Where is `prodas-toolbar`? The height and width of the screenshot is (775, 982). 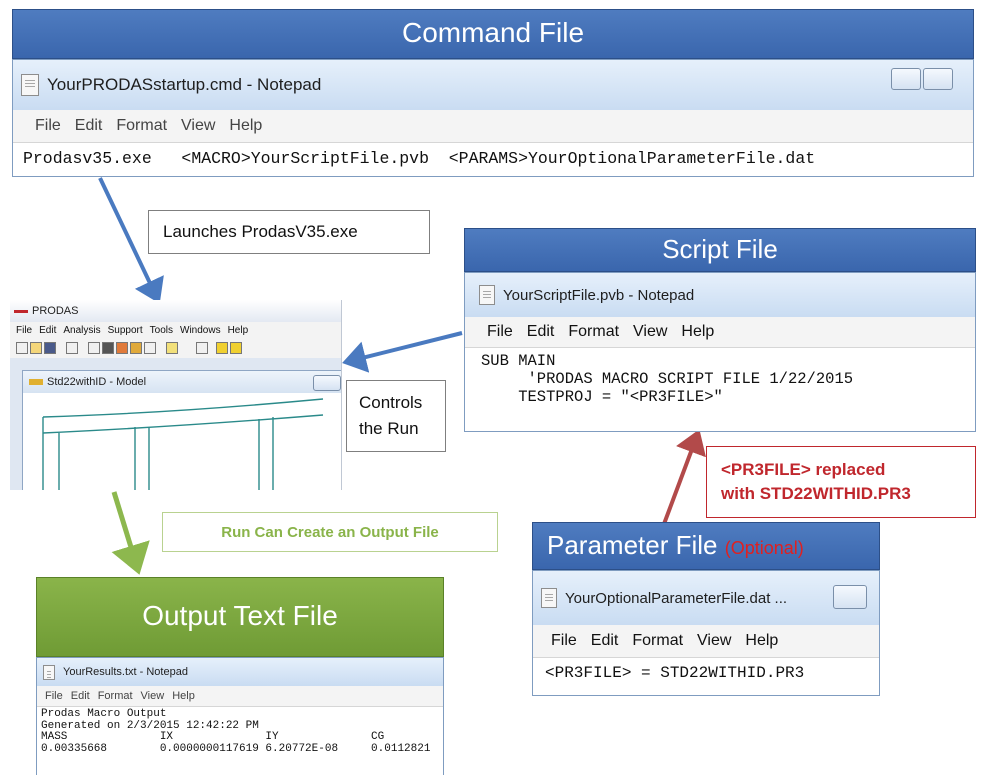 prodas-toolbar is located at coordinates (175, 348).